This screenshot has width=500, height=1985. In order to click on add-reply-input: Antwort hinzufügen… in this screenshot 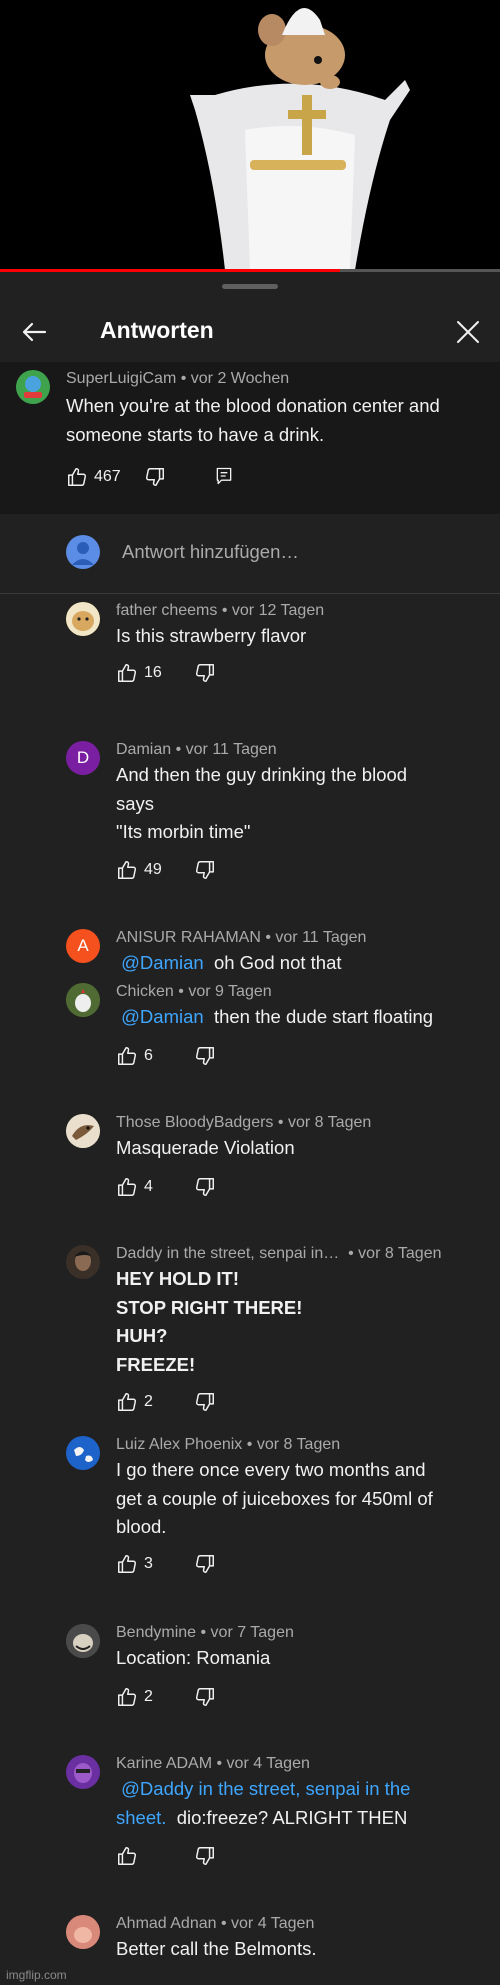, I will do `click(210, 552)`.